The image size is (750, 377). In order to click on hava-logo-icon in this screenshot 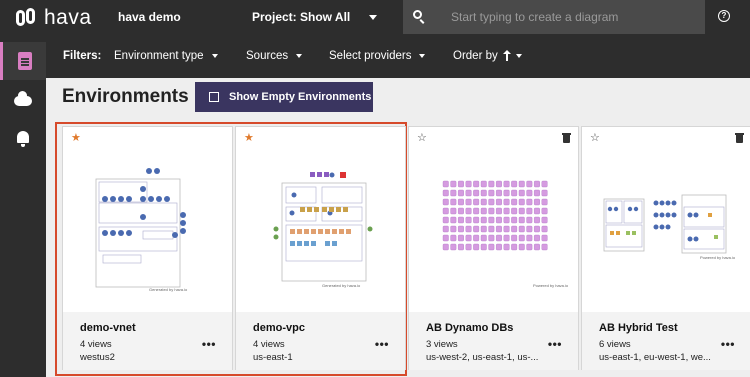, I will do `click(28, 18)`.